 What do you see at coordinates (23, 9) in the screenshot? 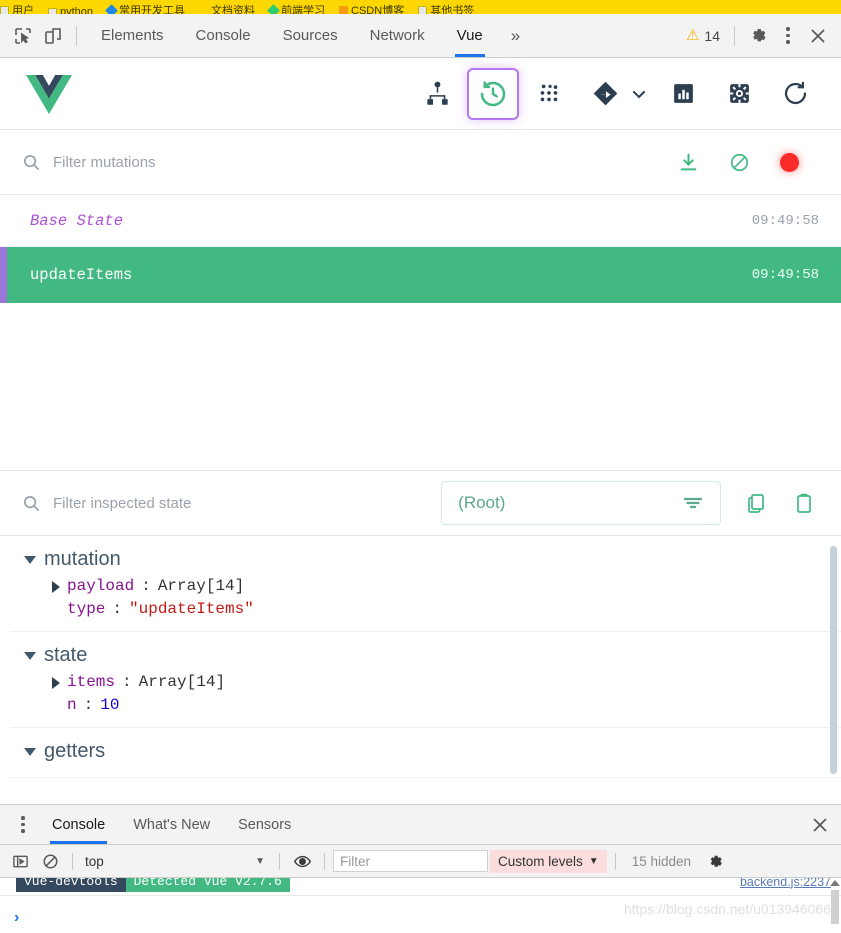
I see `bookmark-label: 用户` at bounding box center [23, 9].